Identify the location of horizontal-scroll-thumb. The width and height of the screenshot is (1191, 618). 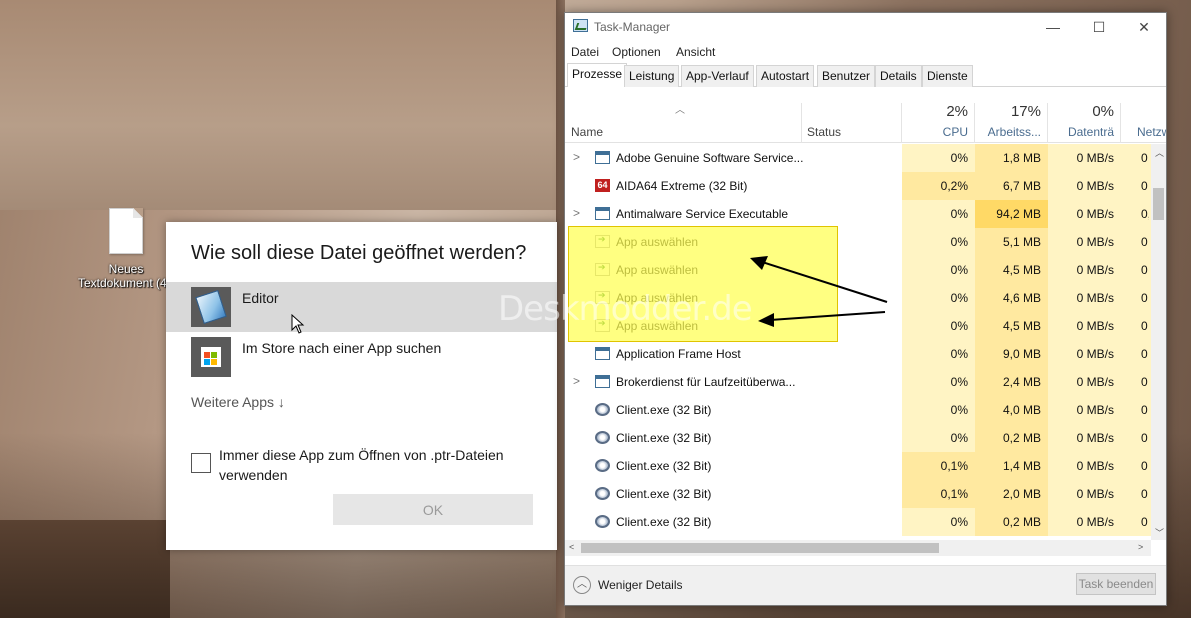
(760, 548).